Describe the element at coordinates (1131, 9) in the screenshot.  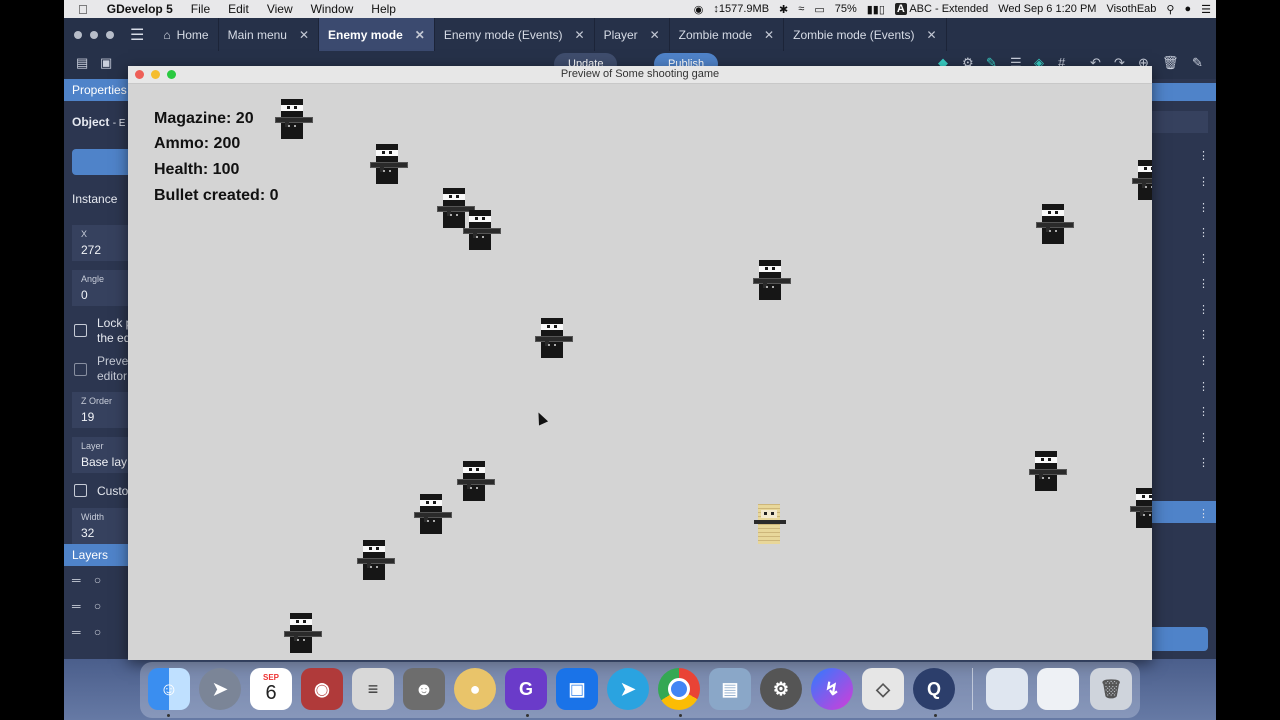
I see `user-name: VisothEab` at that location.